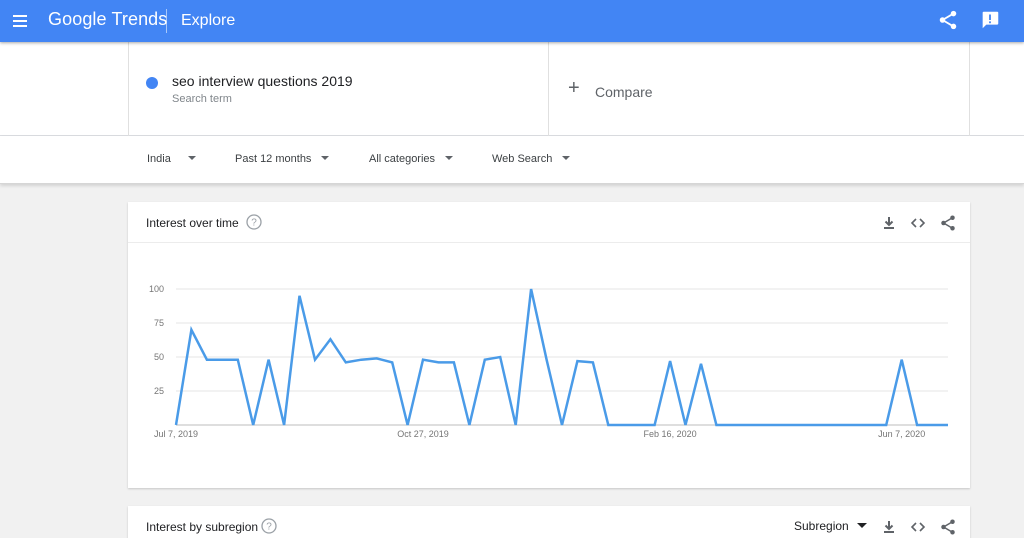 The height and width of the screenshot is (538, 1024). Describe the element at coordinates (202, 99) in the screenshot. I see `search-term-type: Search term` at that location.